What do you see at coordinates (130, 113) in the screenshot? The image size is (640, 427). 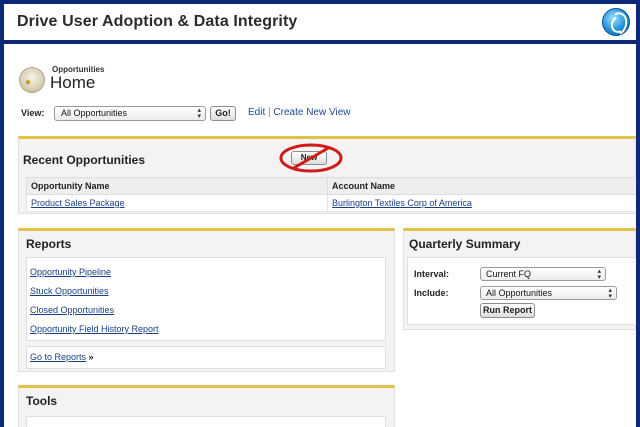 I see `view-select: All Opportunities ▴ ▾` at bounding box center [130, 113].